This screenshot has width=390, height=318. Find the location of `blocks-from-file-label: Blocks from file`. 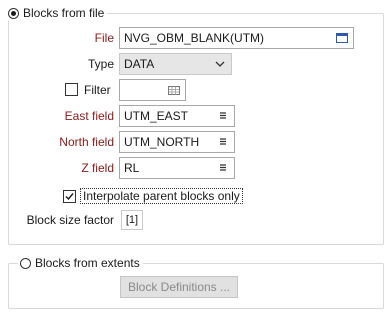

blocks-from-file-label: Blocks from file is located at coordinates (64, 13).